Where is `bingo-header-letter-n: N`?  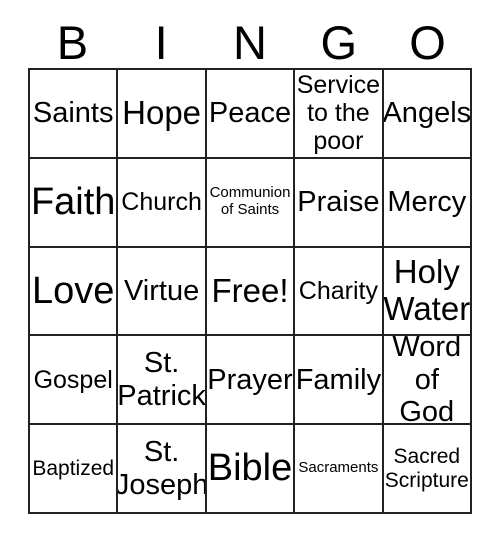 bingo-header-letter-n: N is located at coordinates (250, 42).